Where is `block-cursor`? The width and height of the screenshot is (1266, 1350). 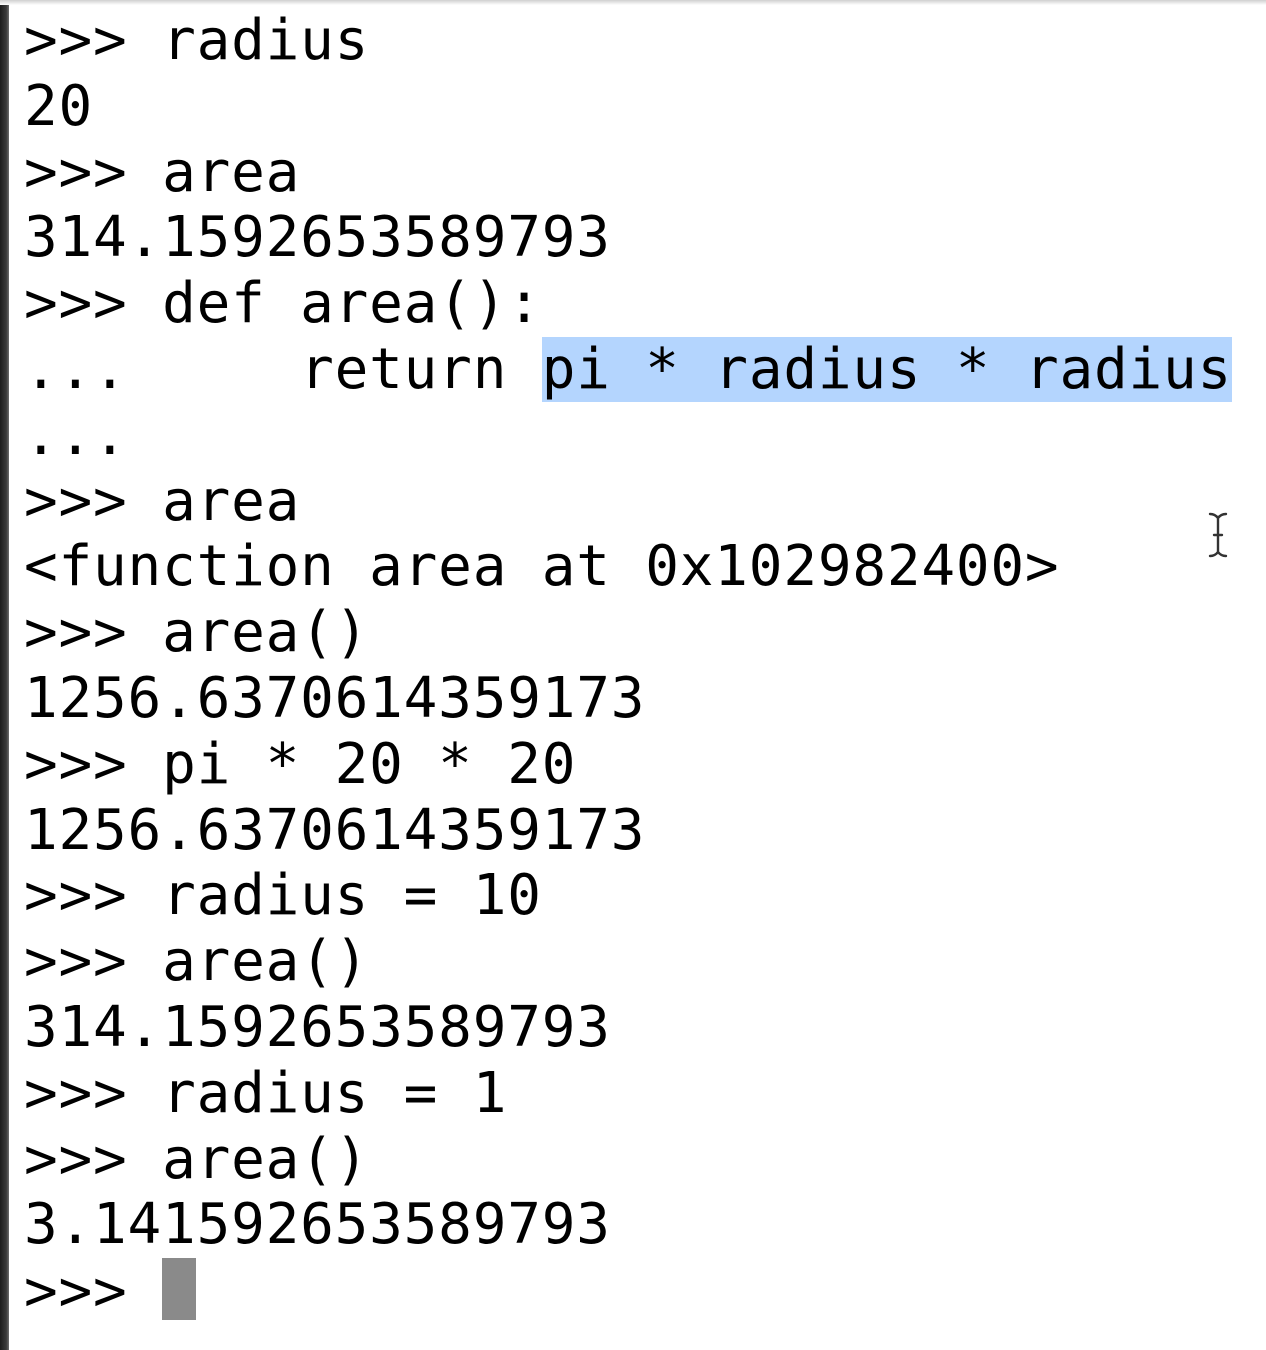 block-cursor is located at coordinates (179, 1289).